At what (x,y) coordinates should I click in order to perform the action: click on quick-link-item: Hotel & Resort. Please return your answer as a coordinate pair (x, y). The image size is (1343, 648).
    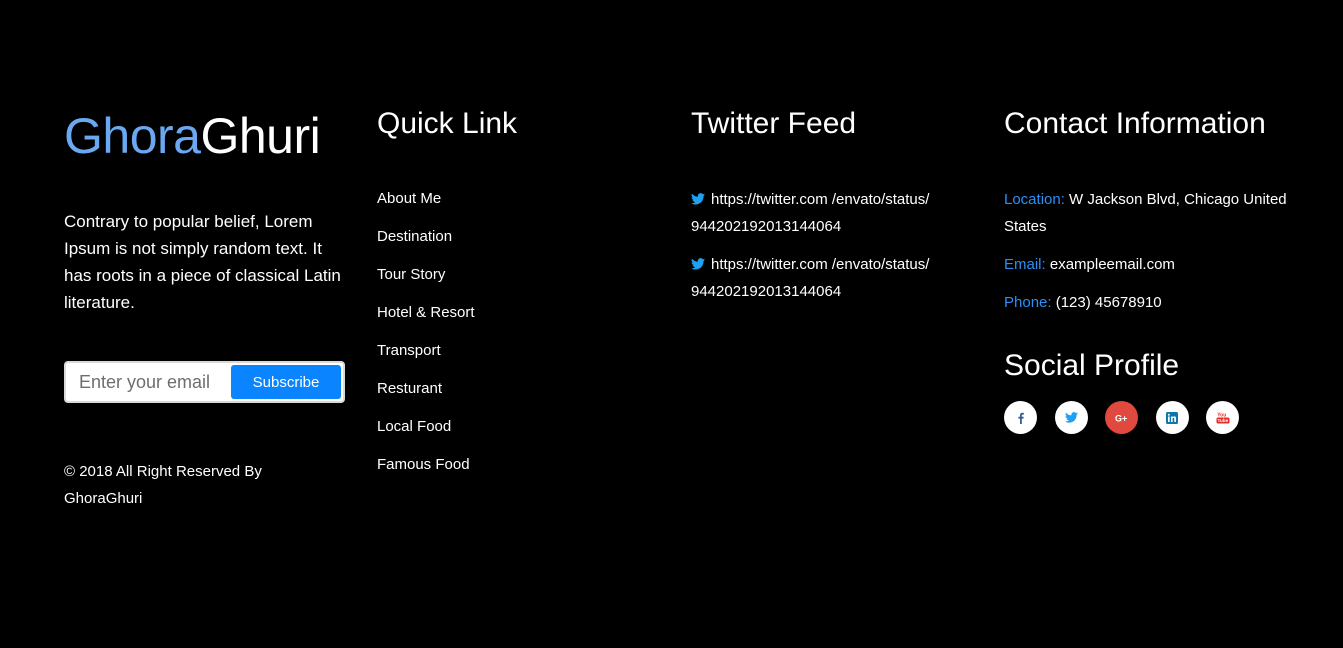
    Looking at the image, I should click on (426, 321).